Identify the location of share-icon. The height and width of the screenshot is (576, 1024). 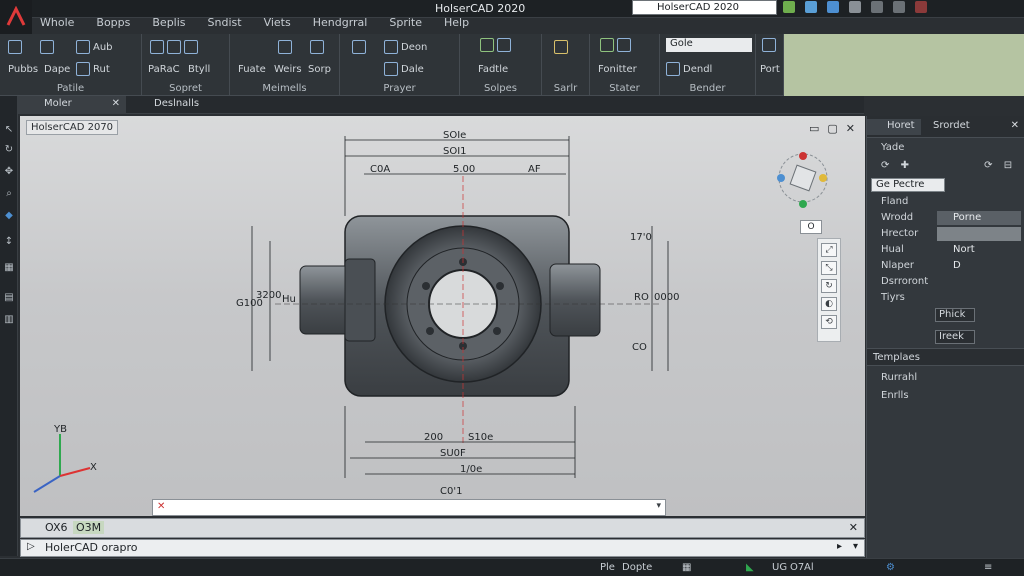
(811, 7).